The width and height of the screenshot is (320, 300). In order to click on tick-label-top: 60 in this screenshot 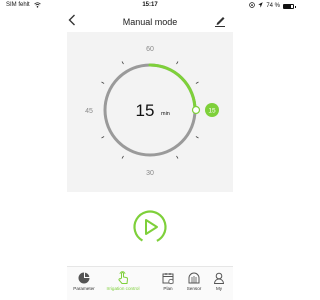, I will do `click(150, 49)`.